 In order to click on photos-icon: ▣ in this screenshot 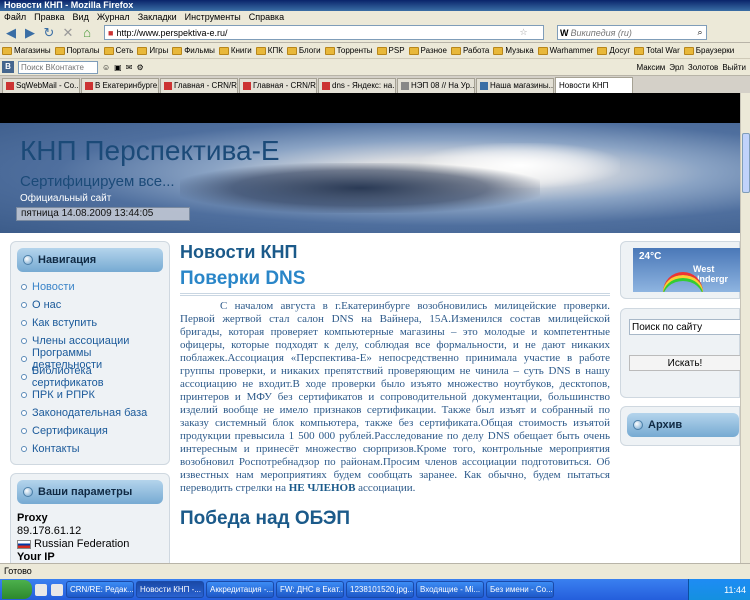, I will do `click(118, 67)`.